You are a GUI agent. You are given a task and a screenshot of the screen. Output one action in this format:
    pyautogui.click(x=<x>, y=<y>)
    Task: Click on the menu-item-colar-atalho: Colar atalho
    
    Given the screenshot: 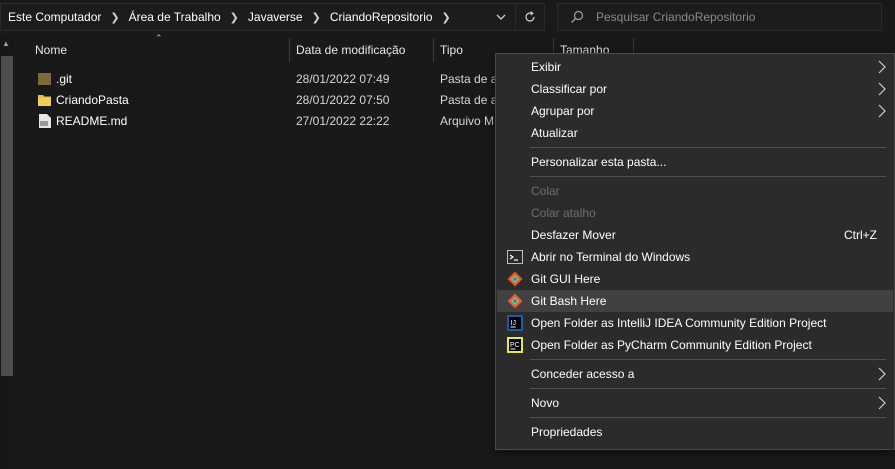 What is the action you would take?
    pyautogui.click(x=695, y=213)
    